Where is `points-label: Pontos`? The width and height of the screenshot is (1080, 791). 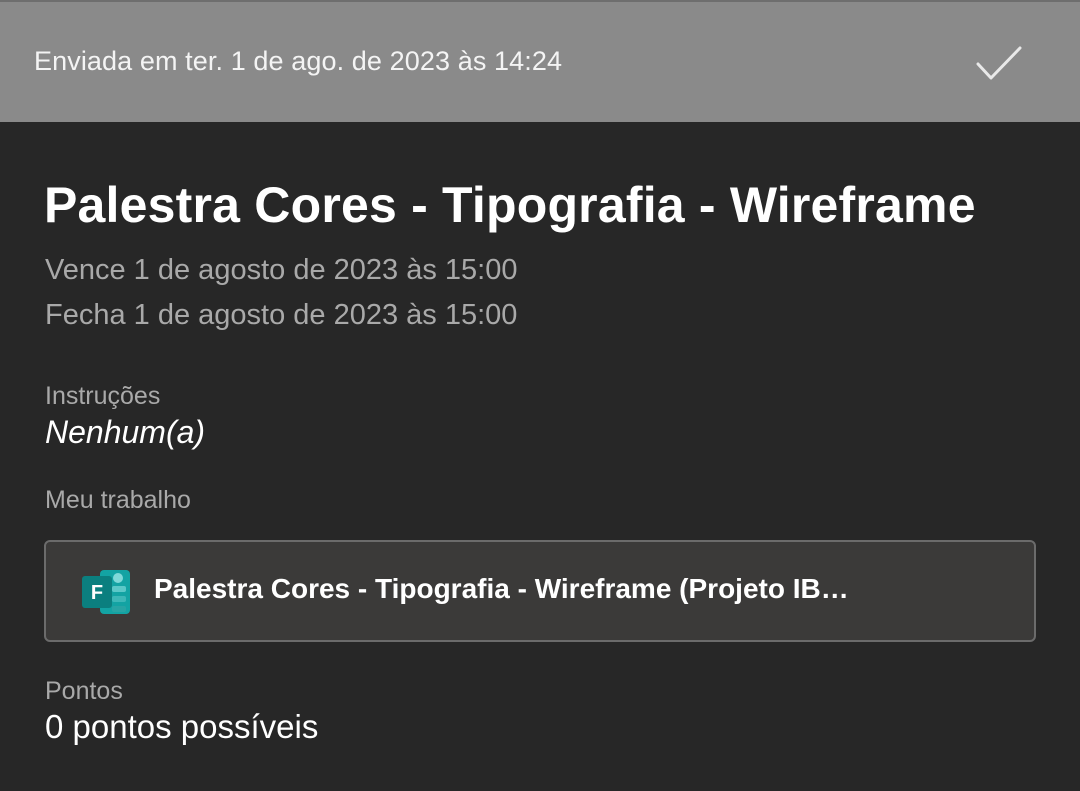
points-label: Pontos is located at coordinates (84, 691).